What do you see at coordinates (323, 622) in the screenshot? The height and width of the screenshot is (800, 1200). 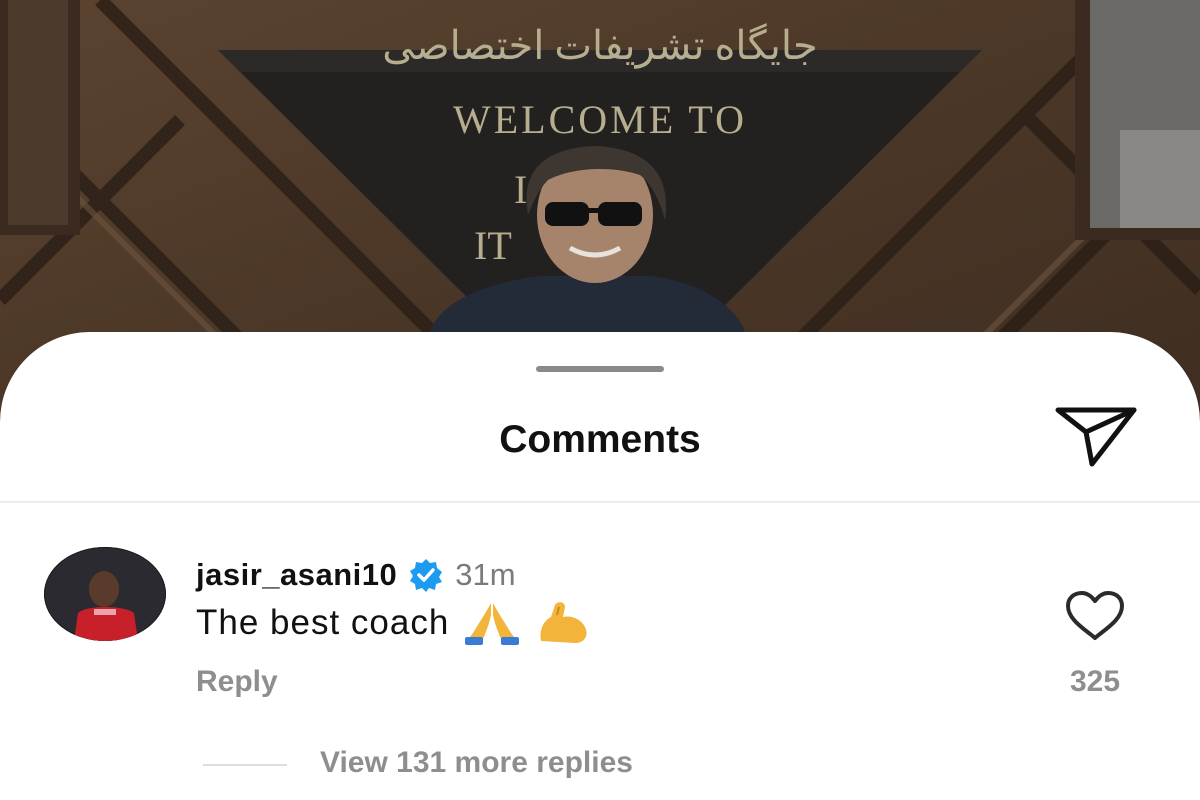 I see `comment-text: The best coach` at bounding box center [323, 622].